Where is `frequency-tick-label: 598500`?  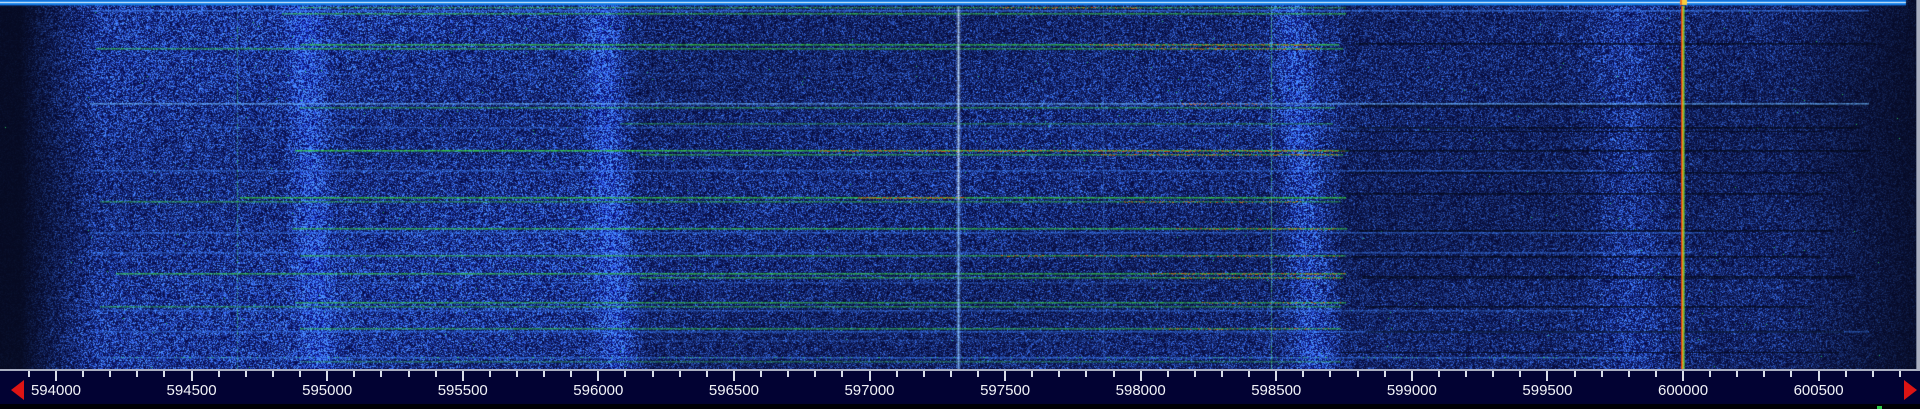
frequency-tick-label: 598500 is located at coordinates (1276, 390).